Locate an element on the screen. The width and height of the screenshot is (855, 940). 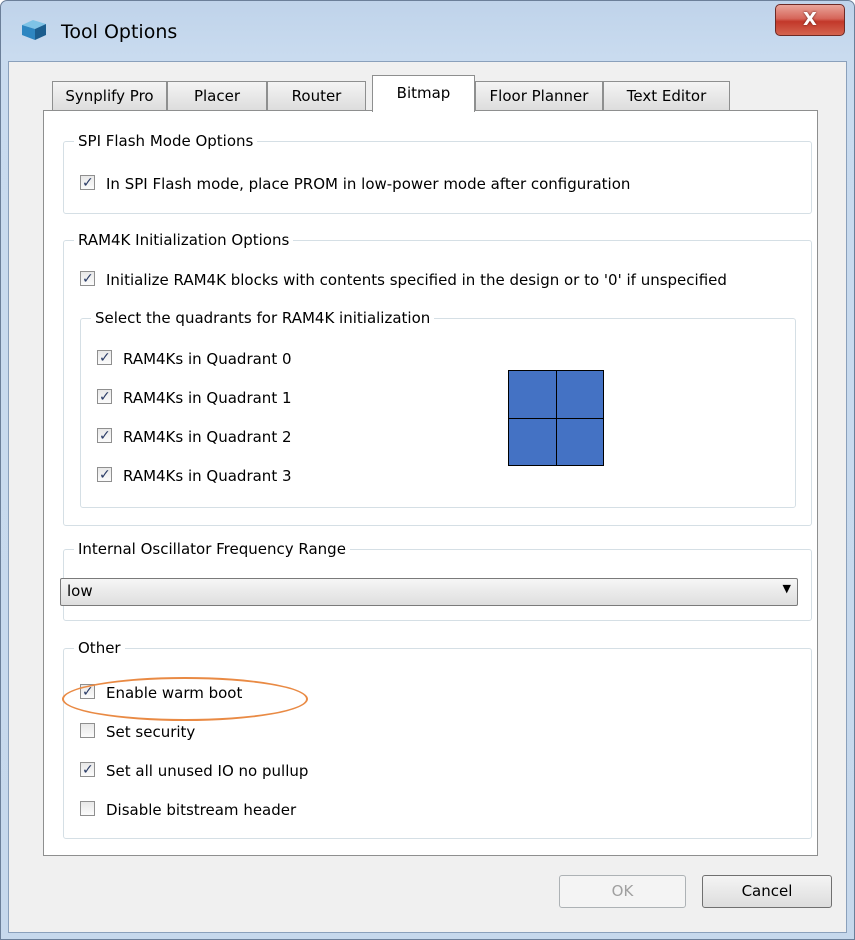
tab-placer: Placer is located at coordinates (217, 96).